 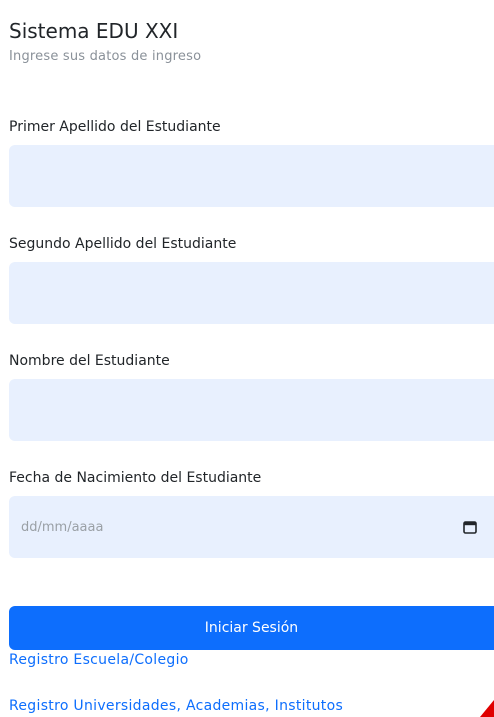 I want to click on school-registration-link: Registro Escuela/Colegio, so click(x=99, y=660).